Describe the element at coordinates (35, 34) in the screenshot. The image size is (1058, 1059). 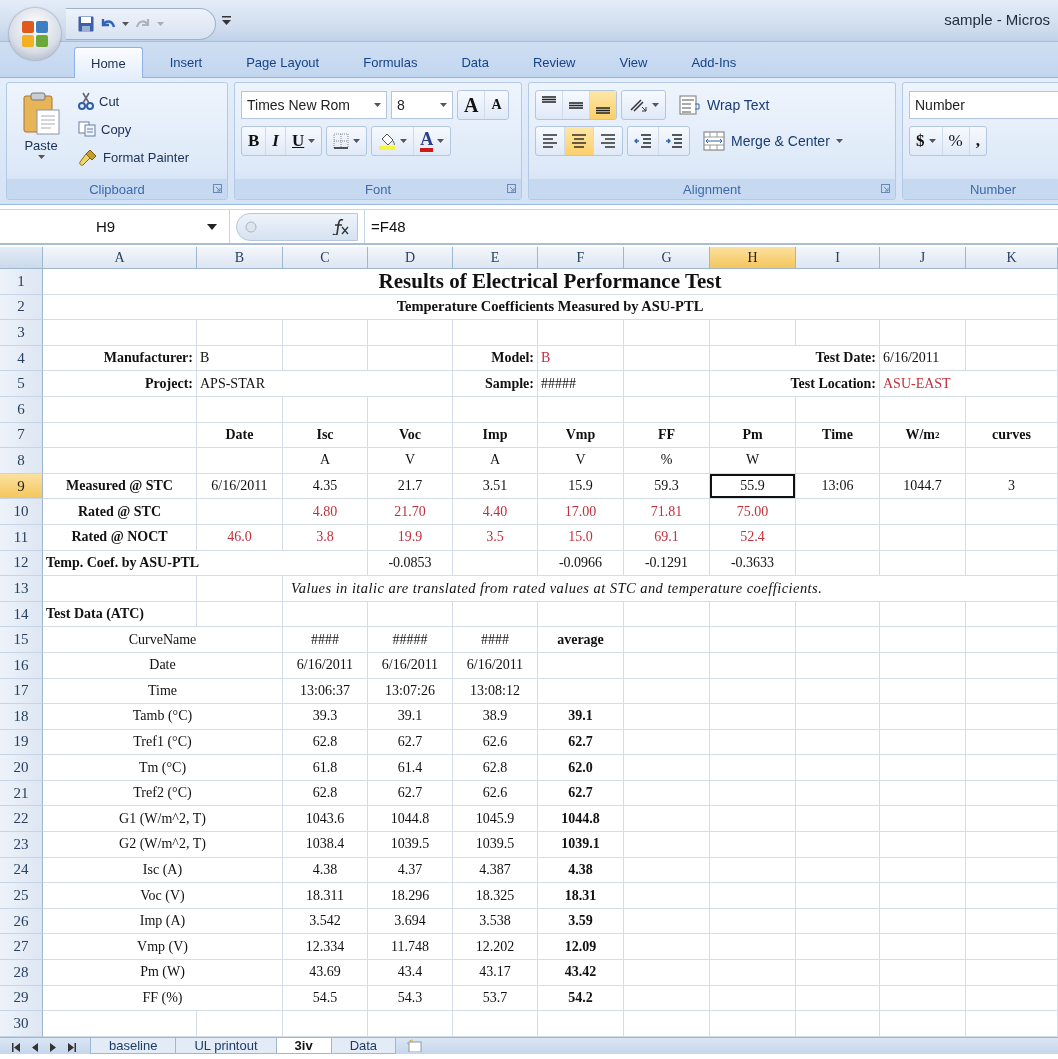
I see `office-button` at that location.